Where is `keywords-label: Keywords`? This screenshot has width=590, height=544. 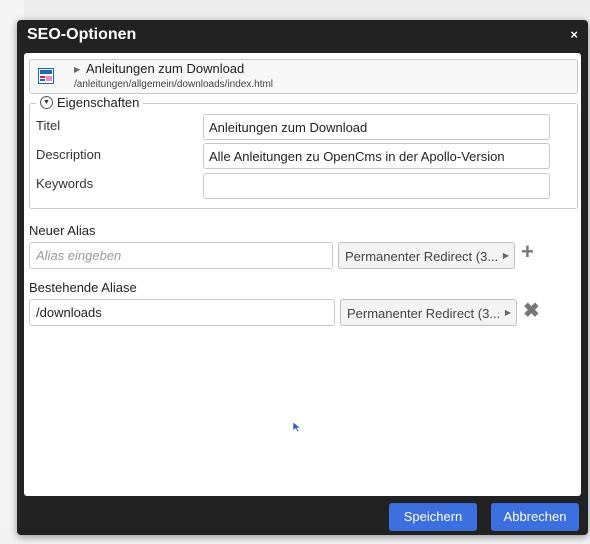
keywords-label: Keywords is located at coordinates (65, 183).